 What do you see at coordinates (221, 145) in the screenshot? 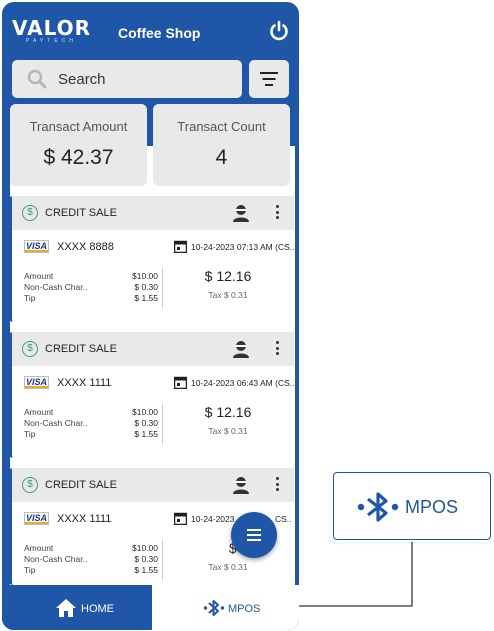
I see `transact-count-card: Transact Count 4` at bounding box center [221, 145].